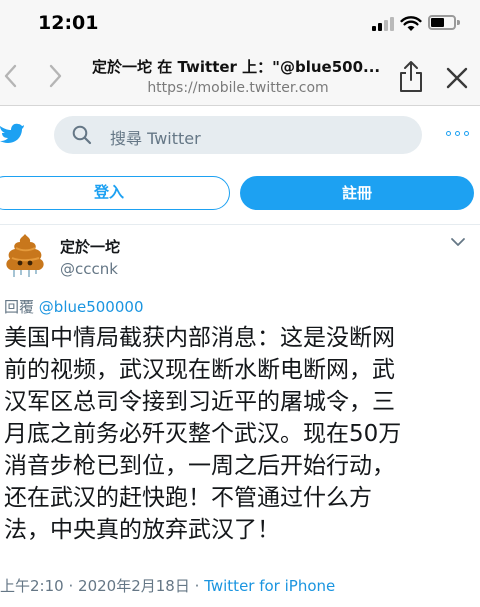 This screenshot has width=480, height=607. Describe the element at coordinates (458, 134) in the screenshot. I see `more-options-icon` at that location.